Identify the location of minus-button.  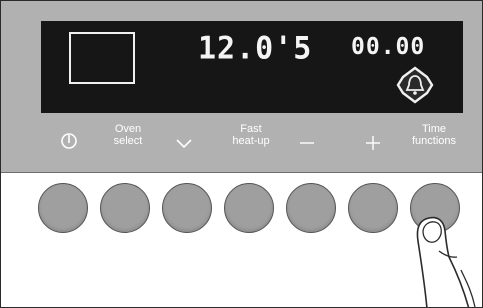
(311, 208).